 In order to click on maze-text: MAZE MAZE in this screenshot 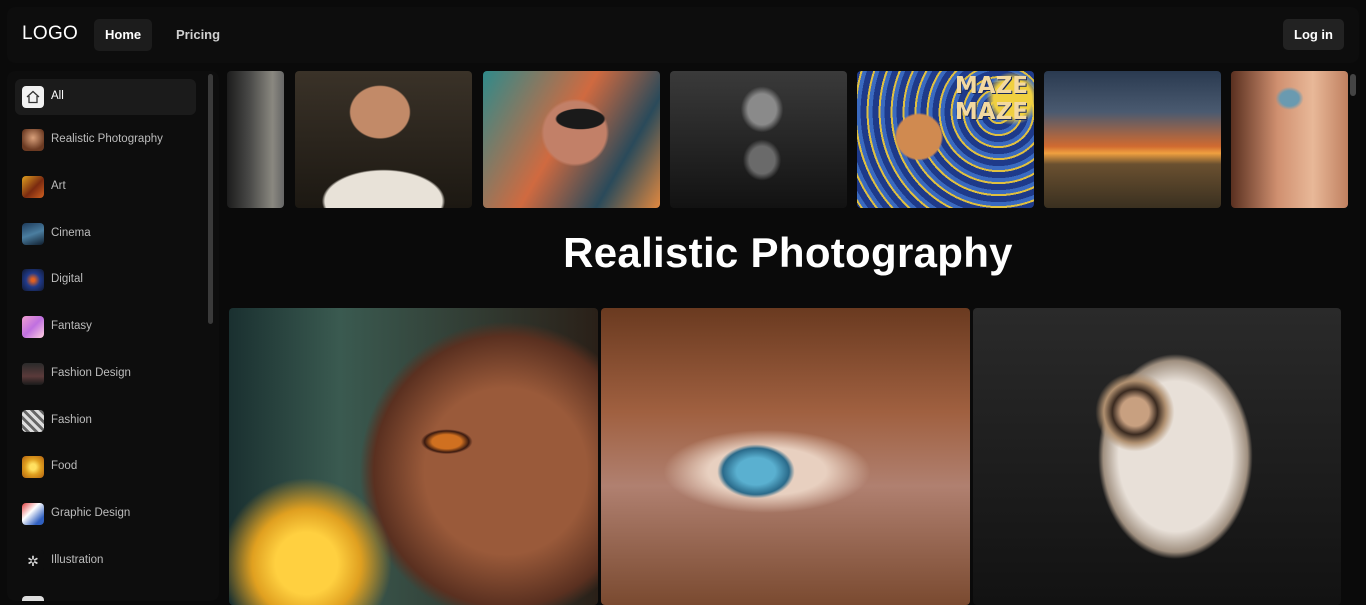, I will do `click(991, 99)`.